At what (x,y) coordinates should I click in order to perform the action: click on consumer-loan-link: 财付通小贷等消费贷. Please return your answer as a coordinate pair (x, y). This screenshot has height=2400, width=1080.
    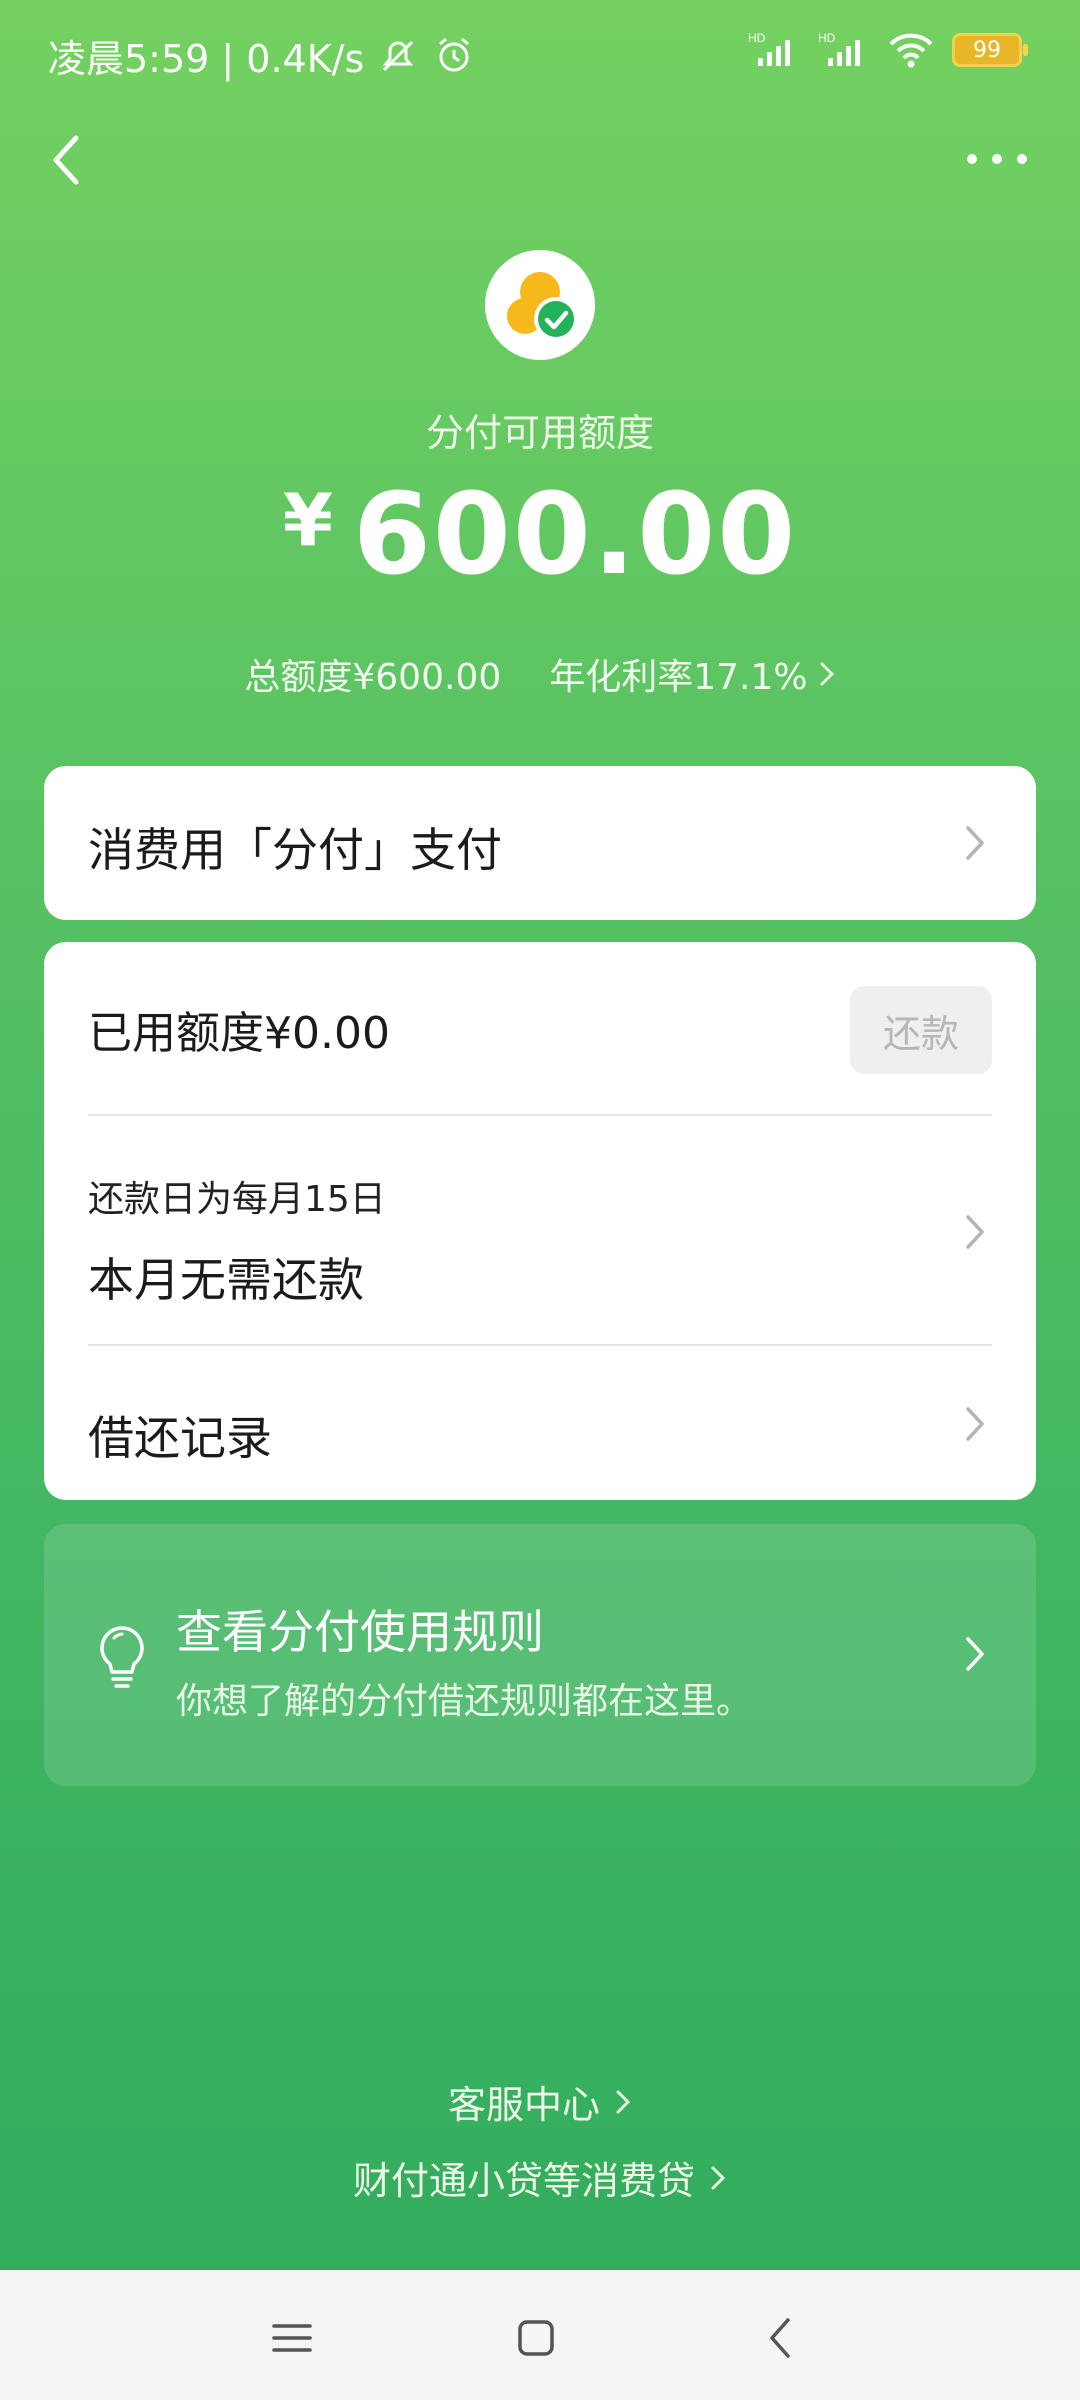
    Looking at the image, I should click on (540, 2177).